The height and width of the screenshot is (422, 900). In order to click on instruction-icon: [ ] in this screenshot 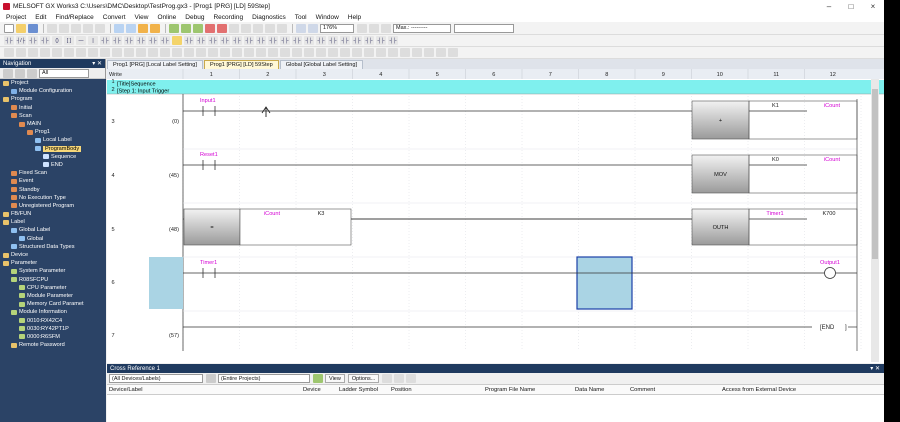, I will do `click(69, 40)`.